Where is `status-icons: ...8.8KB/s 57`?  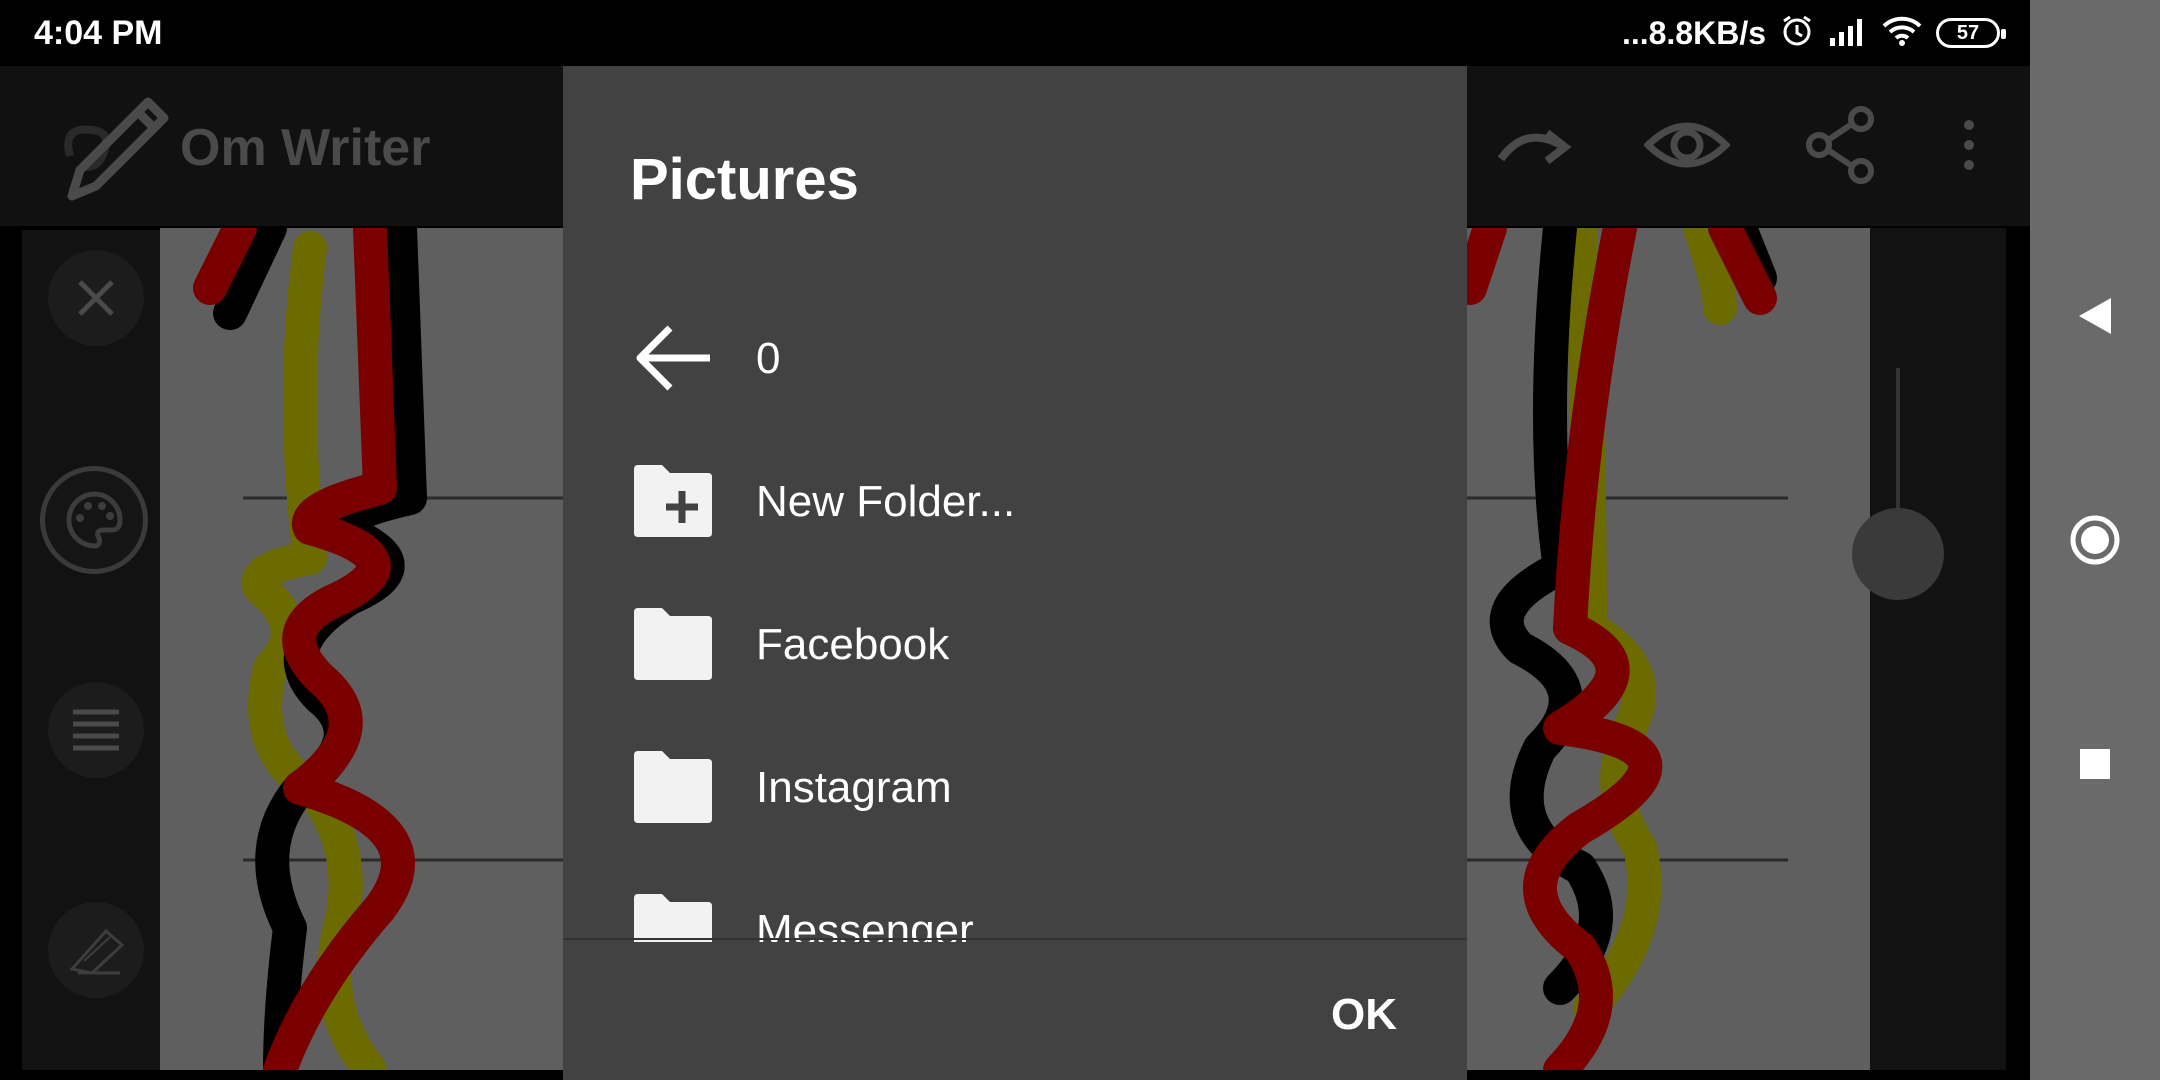 status-icons: ...8.8KB/s 57 is located at coordinates (1813, 33).